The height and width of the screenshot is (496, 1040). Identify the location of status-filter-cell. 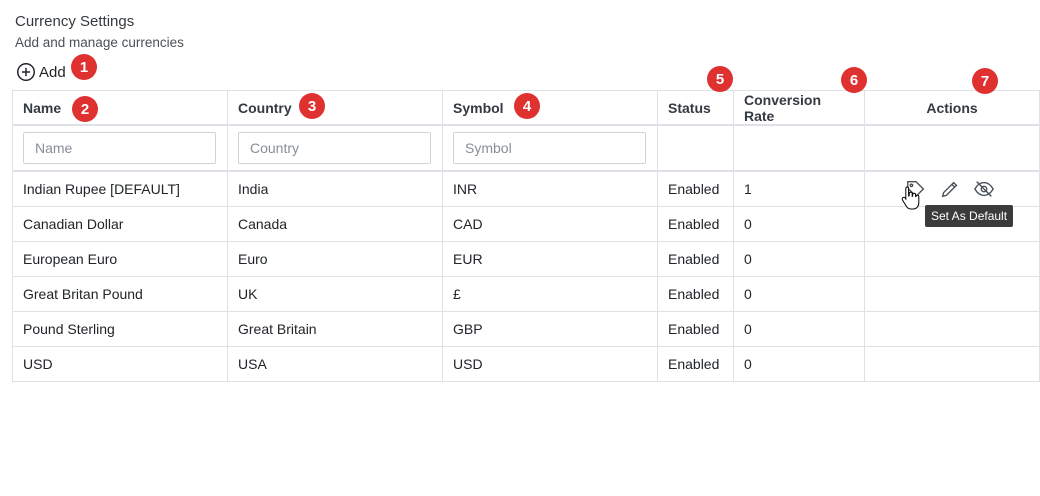
(695, 148).